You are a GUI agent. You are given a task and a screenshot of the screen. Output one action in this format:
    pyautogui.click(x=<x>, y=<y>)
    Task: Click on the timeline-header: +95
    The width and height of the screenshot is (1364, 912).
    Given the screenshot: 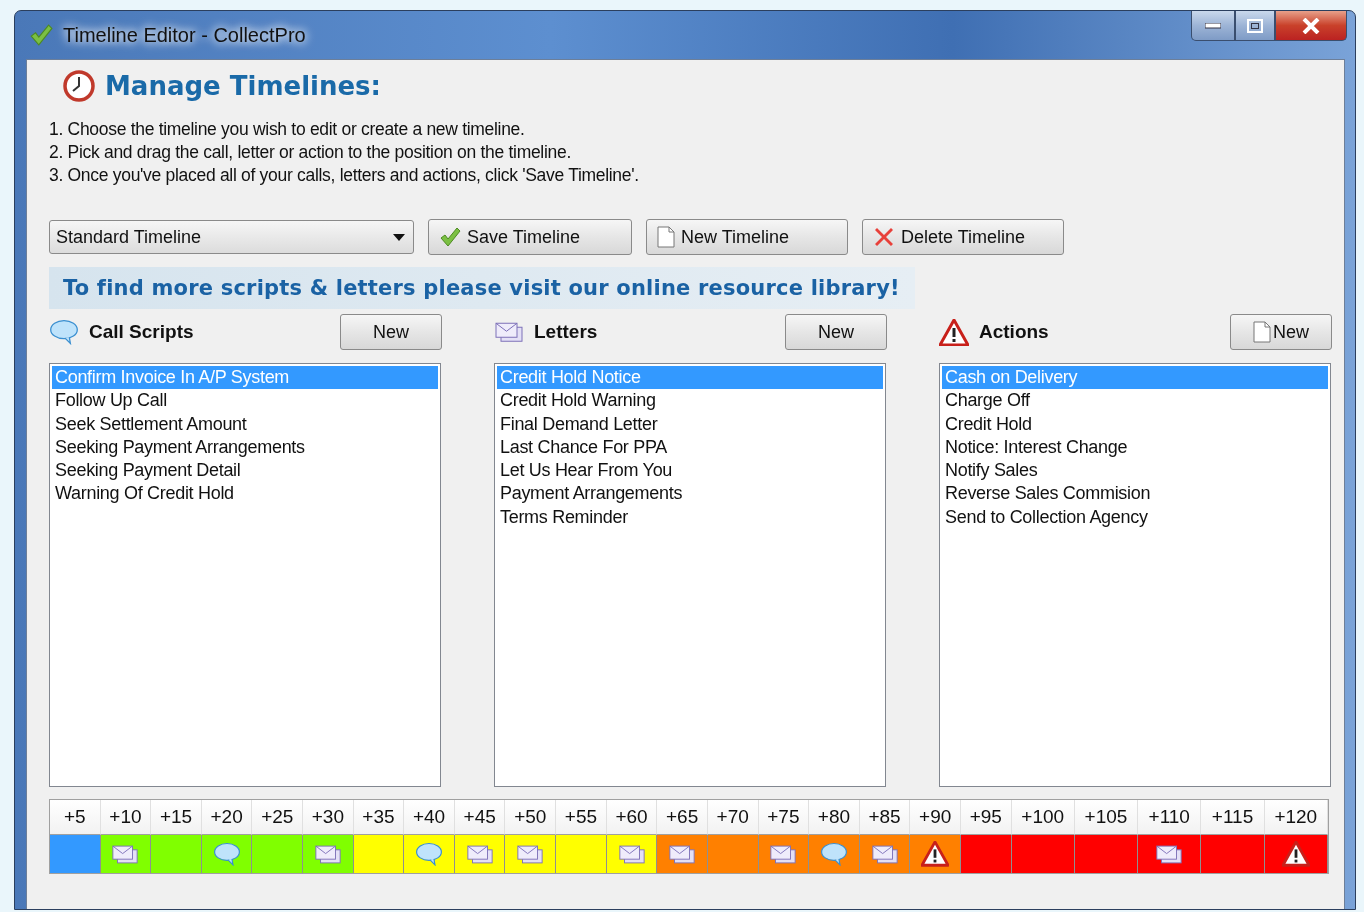 What is the action you would take?
    pyautogui.click(x=986, y=817)
    